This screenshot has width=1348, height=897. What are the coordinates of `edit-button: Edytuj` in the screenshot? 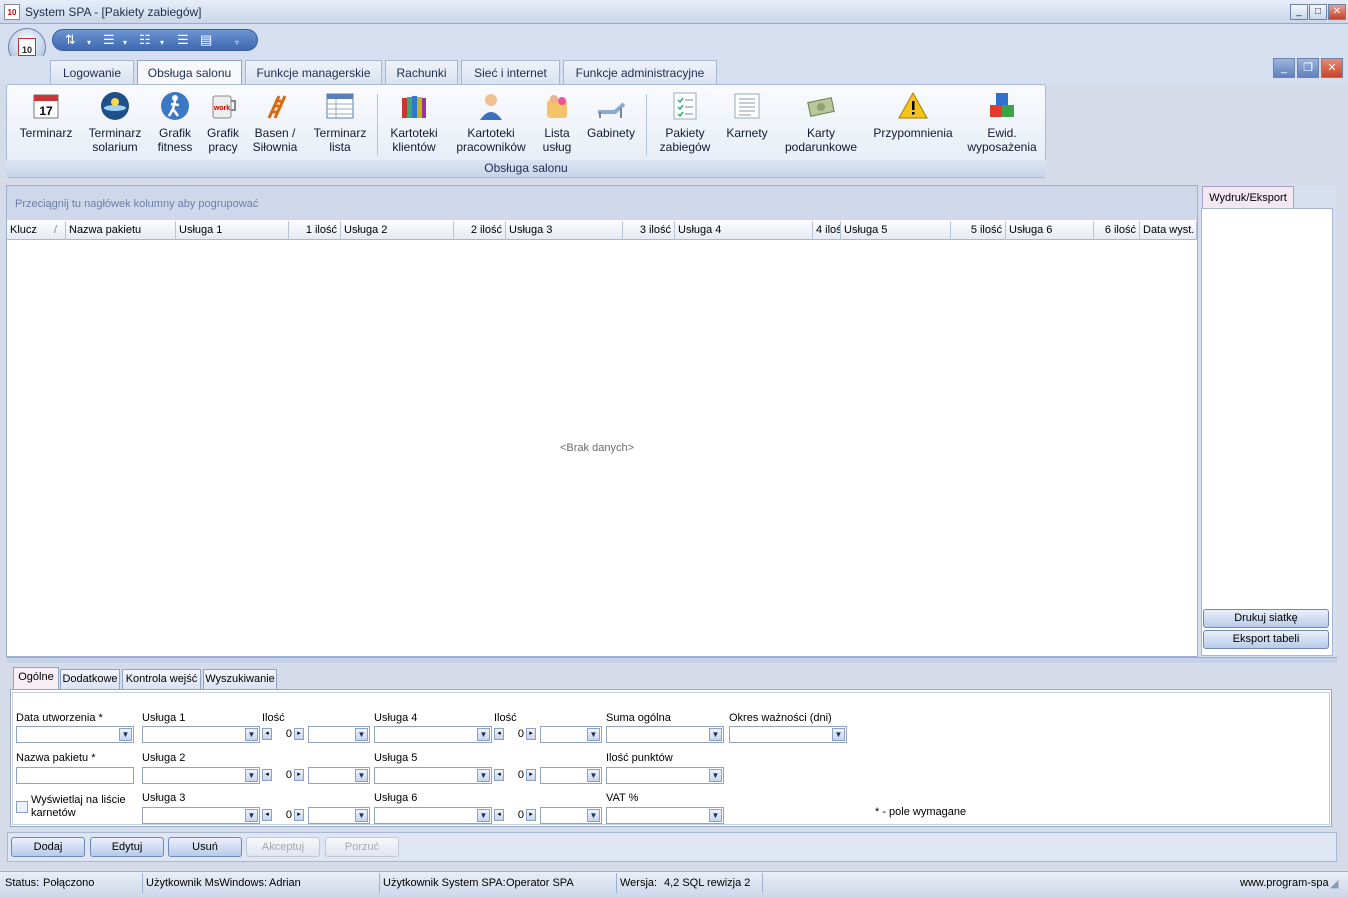 It's located at (127, 847).